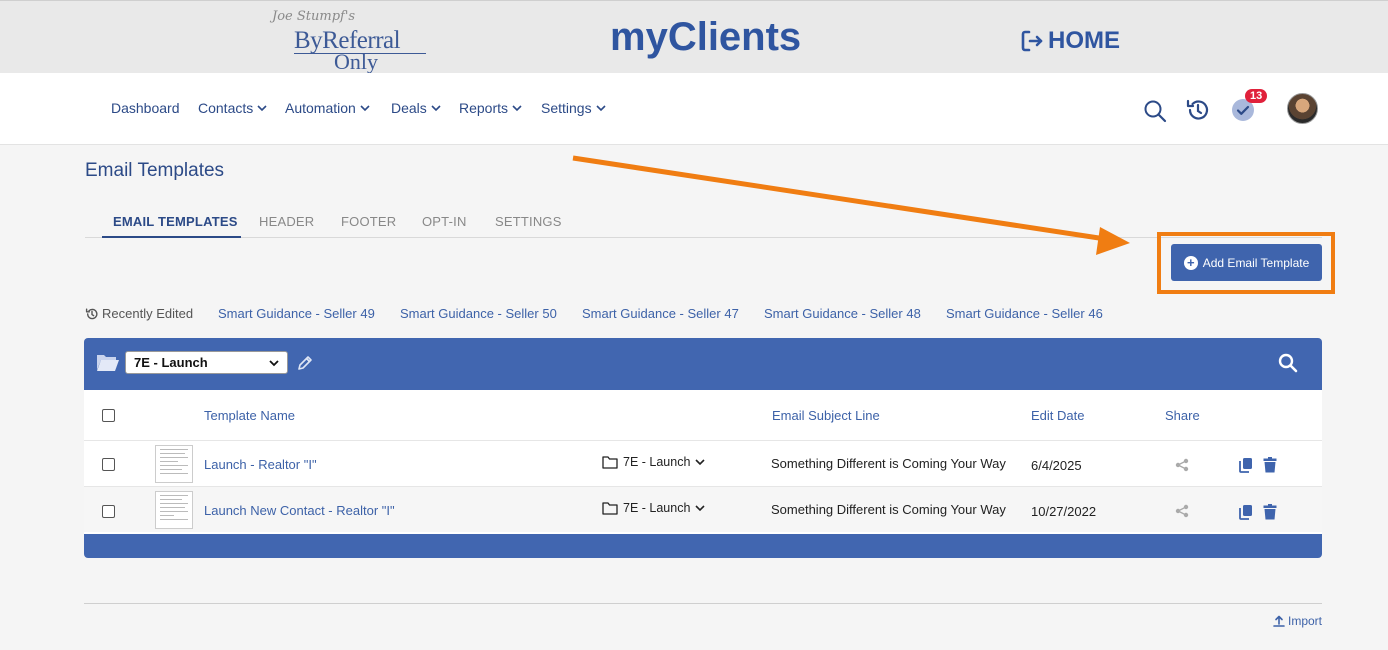  Describe the element at coordinates (1032, 41) in the screenshot. I see `sign-out-icon` at that location.